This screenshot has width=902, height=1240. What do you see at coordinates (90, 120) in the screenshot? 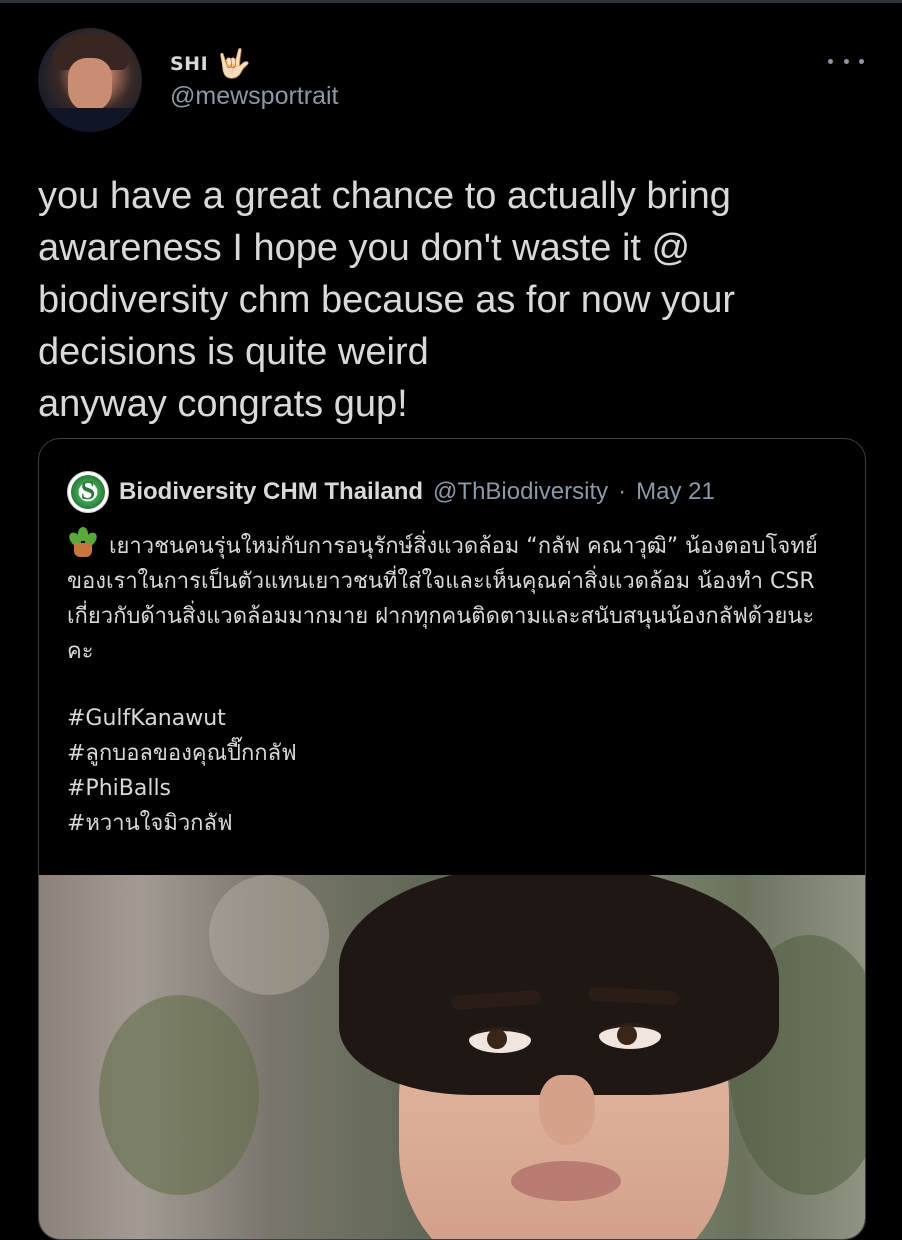
I see `avatar-jacket` at bounding box center [90, 120].